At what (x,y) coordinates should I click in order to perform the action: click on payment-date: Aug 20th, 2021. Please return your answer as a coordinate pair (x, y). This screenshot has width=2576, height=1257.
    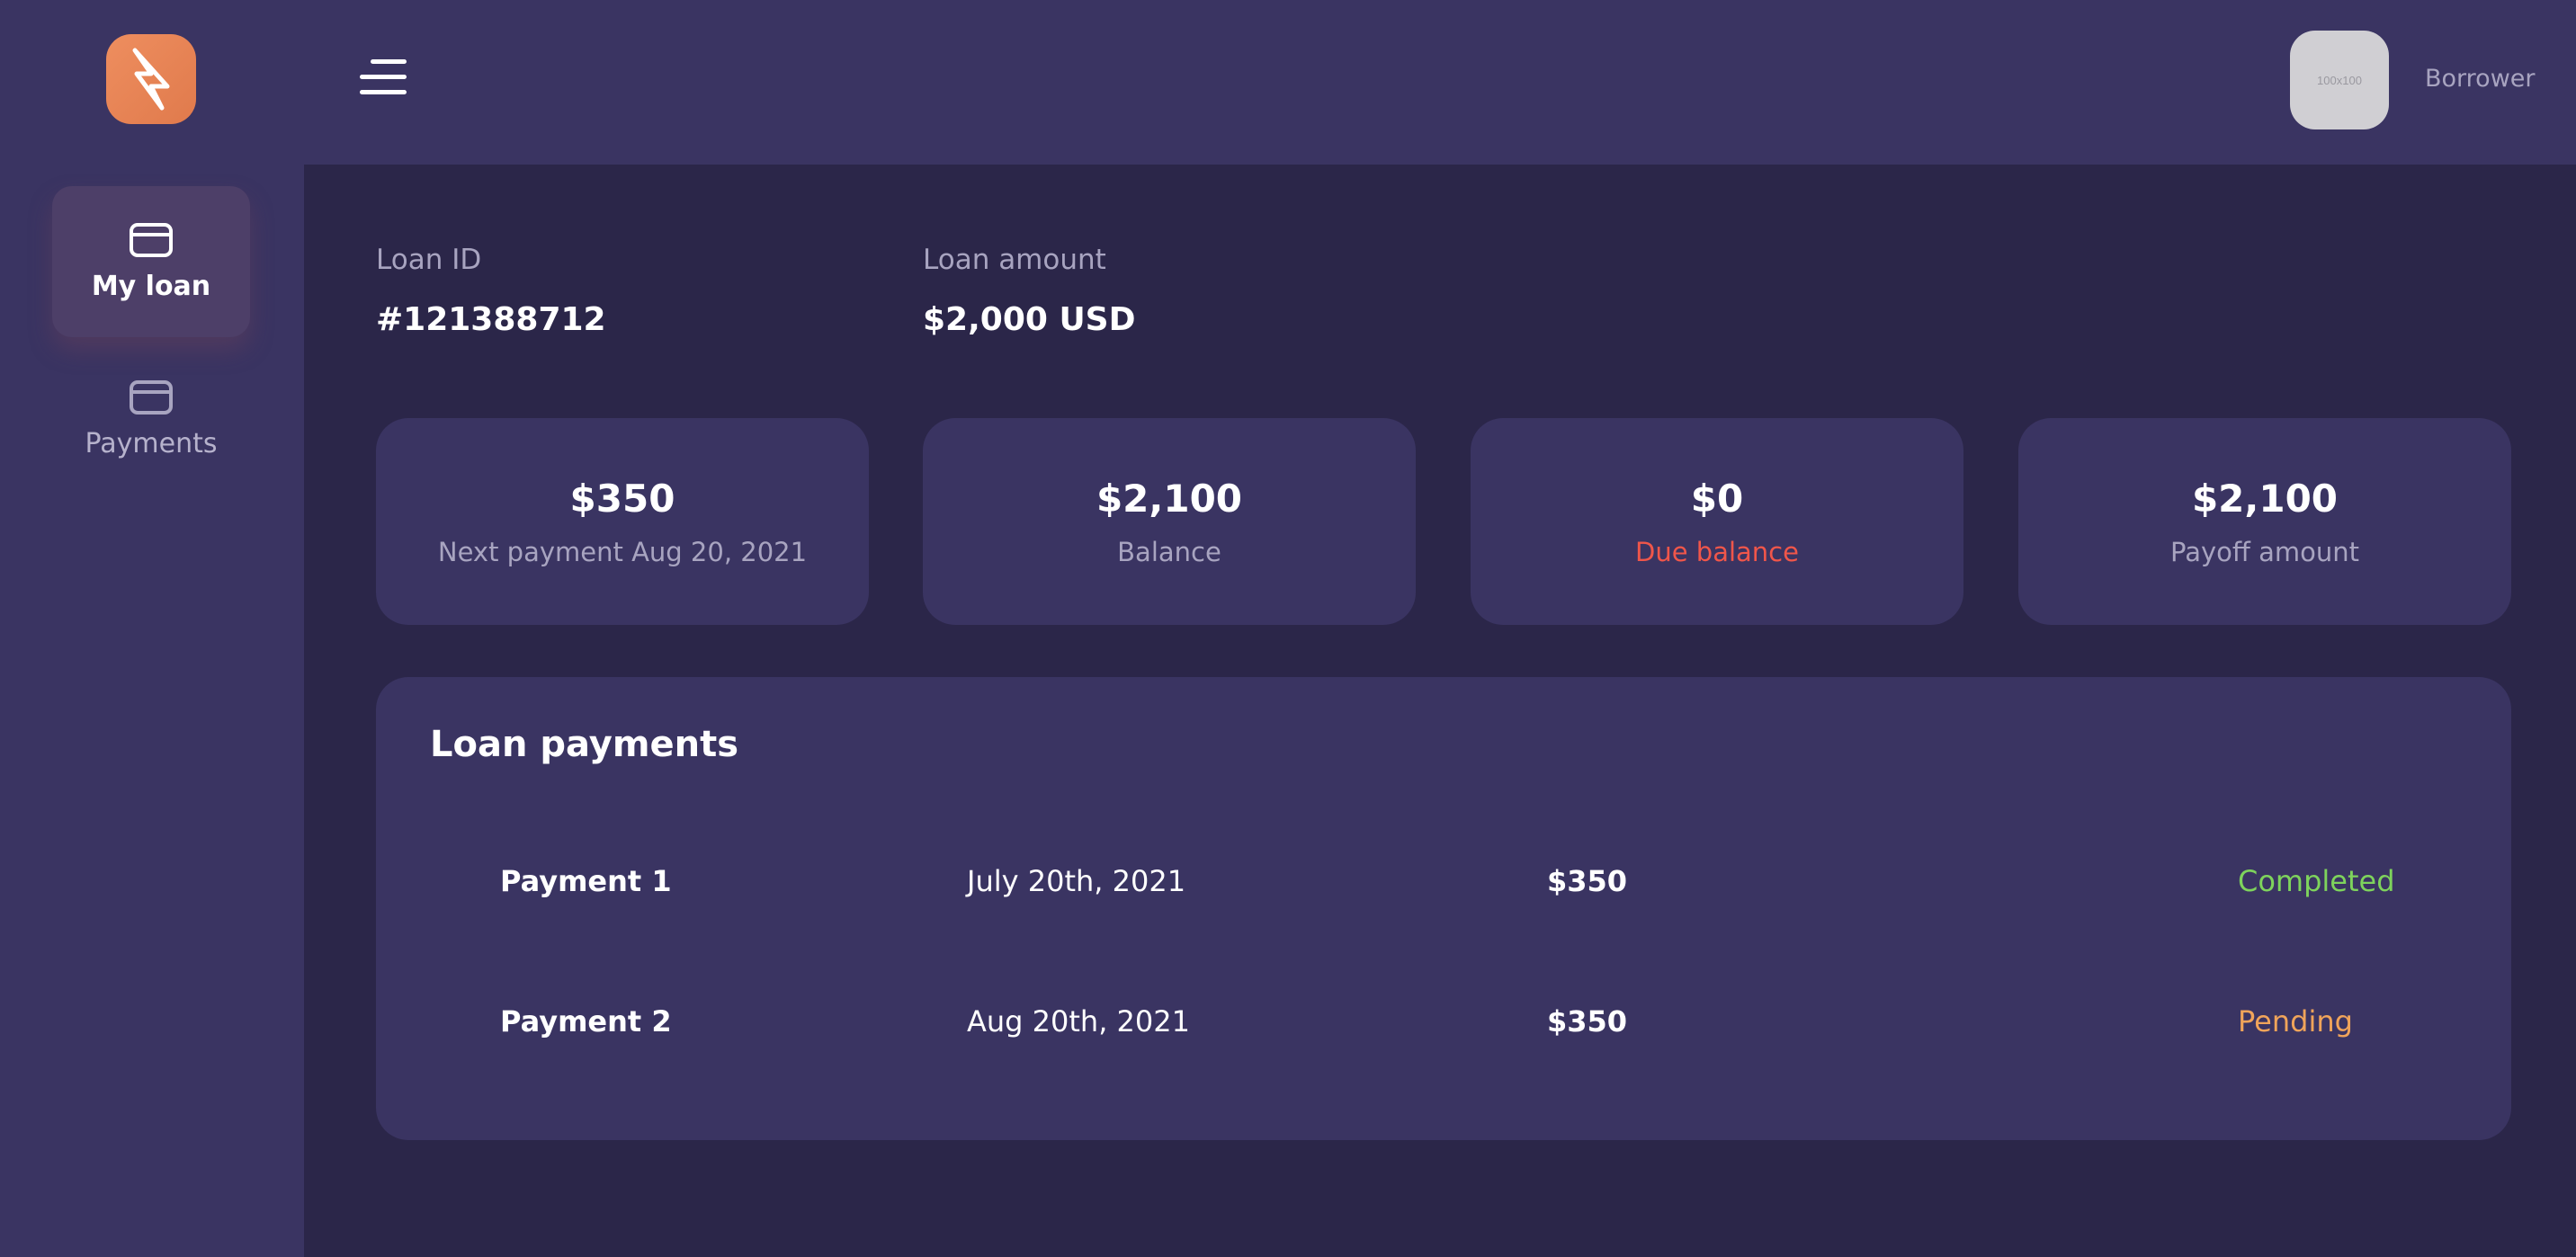
    Looking at the image, I should click on (1078, 1021).